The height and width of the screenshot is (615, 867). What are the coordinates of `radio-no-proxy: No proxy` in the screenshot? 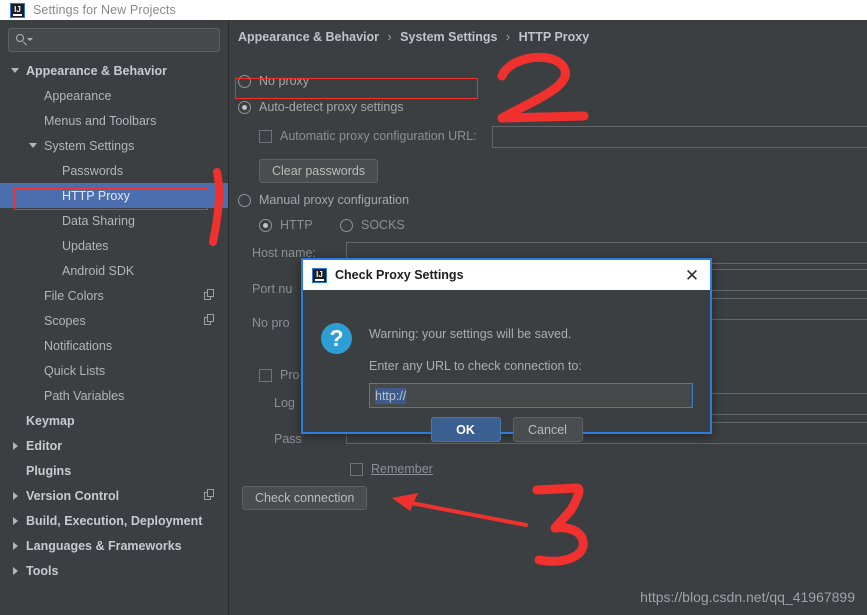 It's located at (273, 81).